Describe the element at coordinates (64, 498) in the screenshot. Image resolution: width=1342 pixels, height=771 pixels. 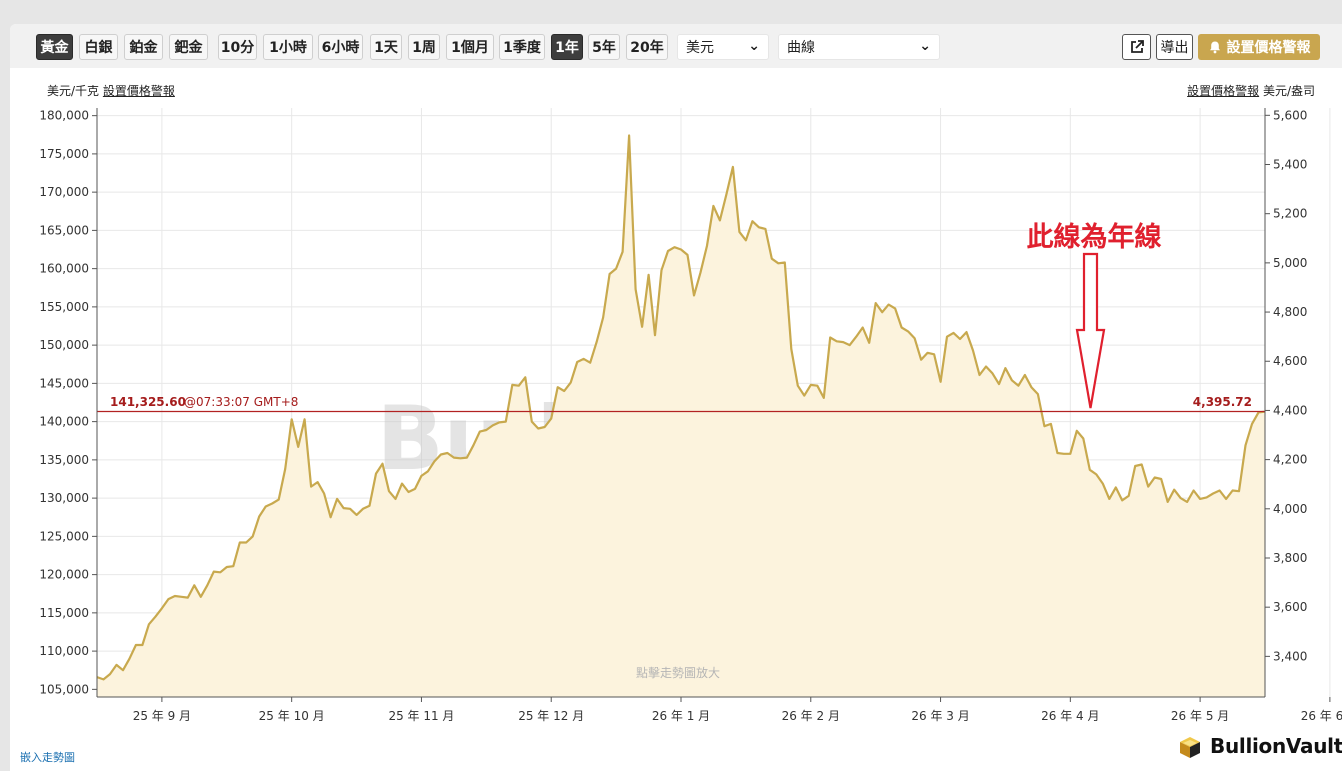
I see `y-left-tick-label: 130,000` at that location.